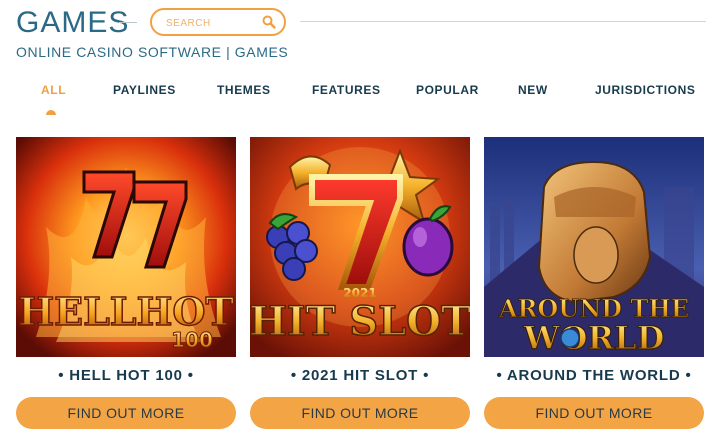 Image resolution: width=720 pixels, height=438 pixels. What do you see at coordinates (594, 375) in the screenshot?
I see `game-title: • AROUND THE WORLD •` at bounding box center [594, 375].